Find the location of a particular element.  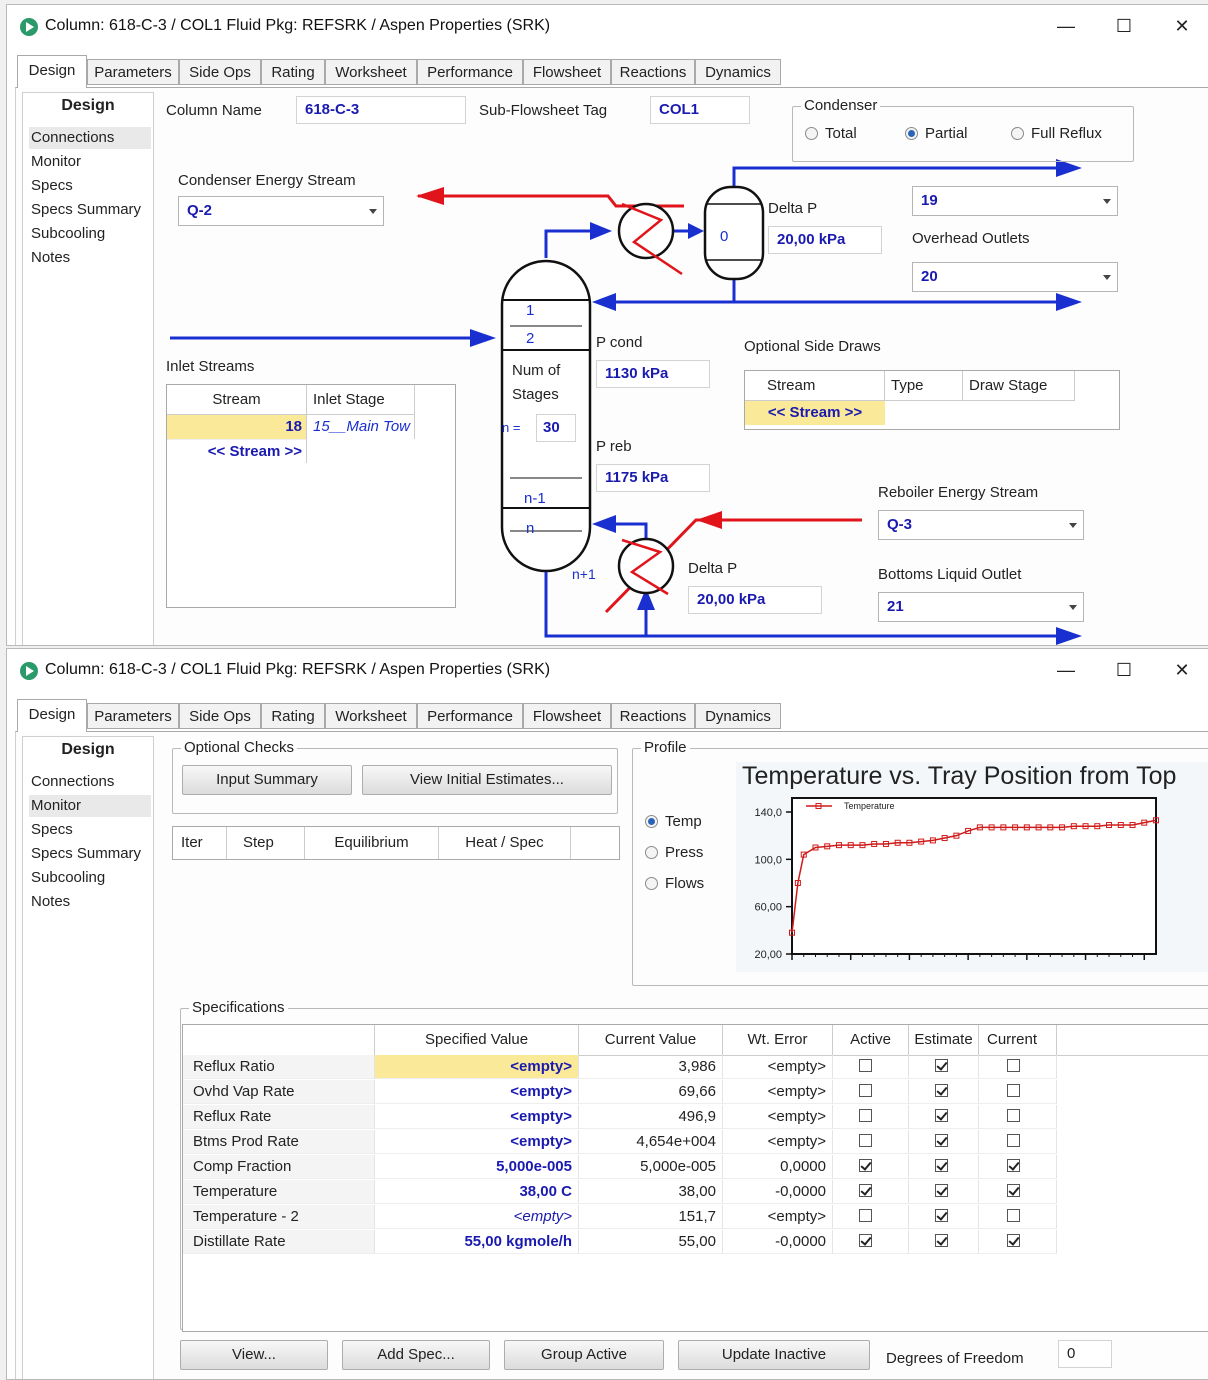

tab-flowsheet: Flowsheet is located at coordinates (567, 716).